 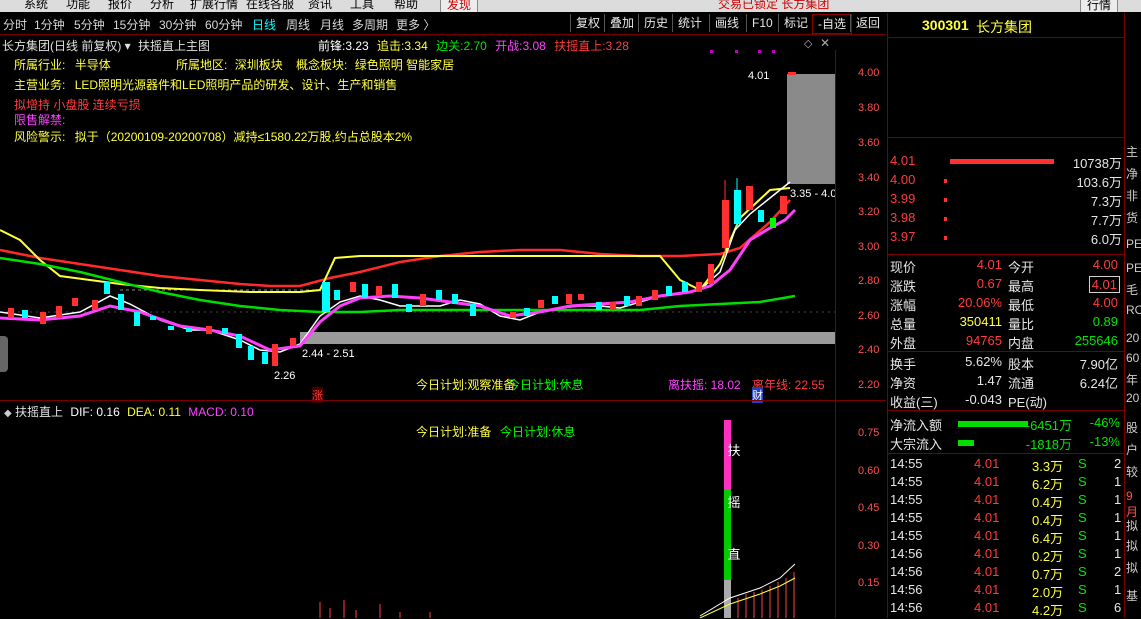 What do you see at coordinates (621, 23) in the screenshot?
I see `tool-button: 叠加` at bounding box center [621, 23].